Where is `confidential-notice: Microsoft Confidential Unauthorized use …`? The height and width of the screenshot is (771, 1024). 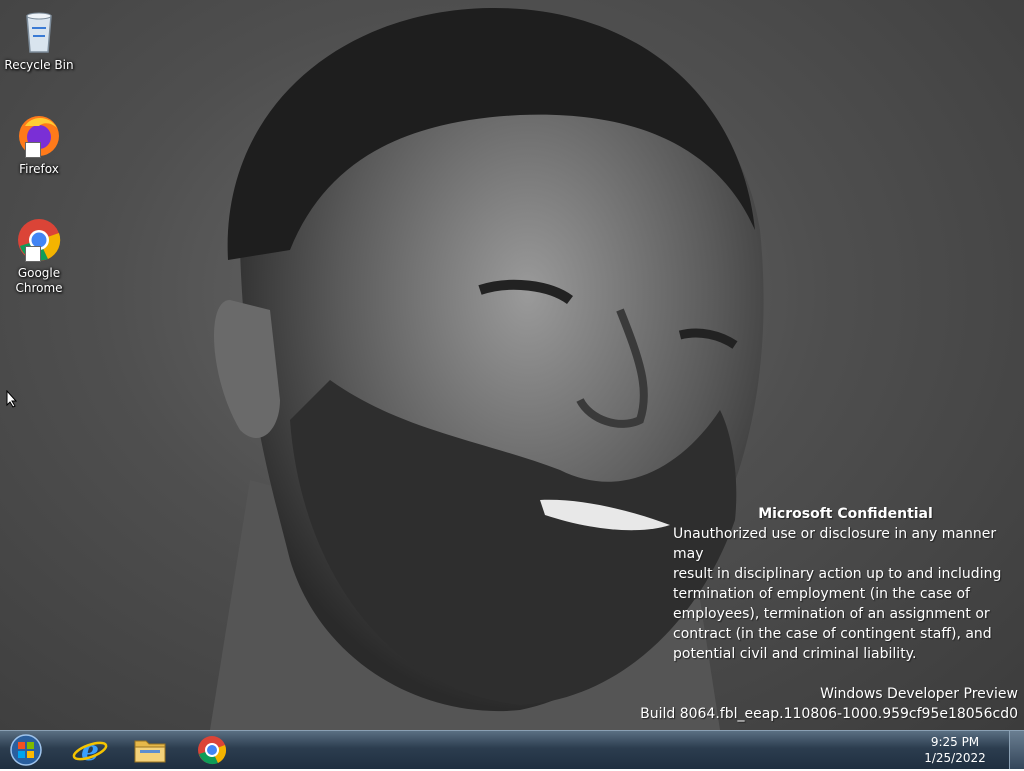
confidential-notice: Microsoft Confidential Unauthorized use … is located at coordinates (845, 584).